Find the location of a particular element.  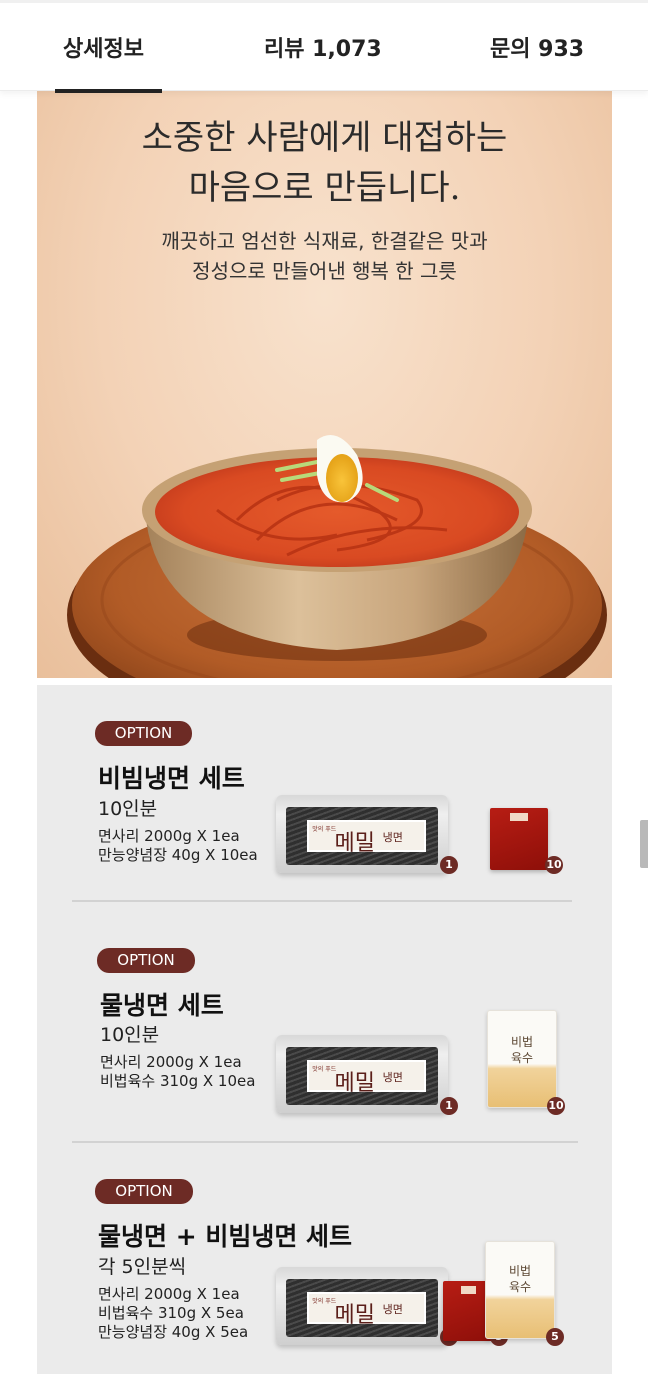

scroll-side-handle is located at coordinates (644, 844).